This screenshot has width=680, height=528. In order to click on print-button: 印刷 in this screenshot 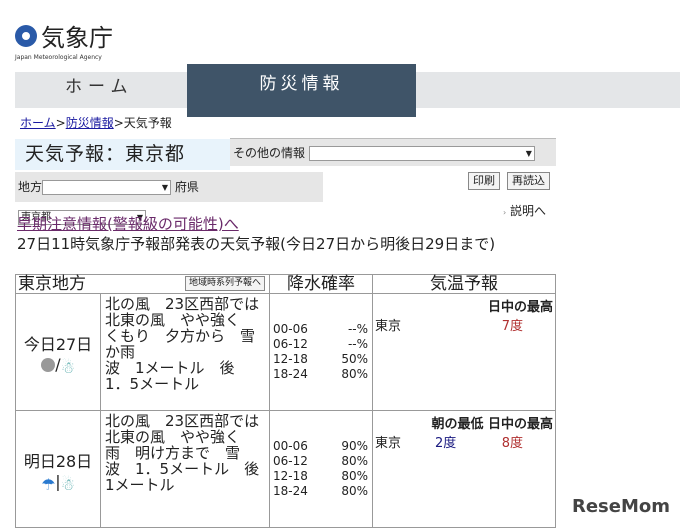, I will do `click(484, 181)`.